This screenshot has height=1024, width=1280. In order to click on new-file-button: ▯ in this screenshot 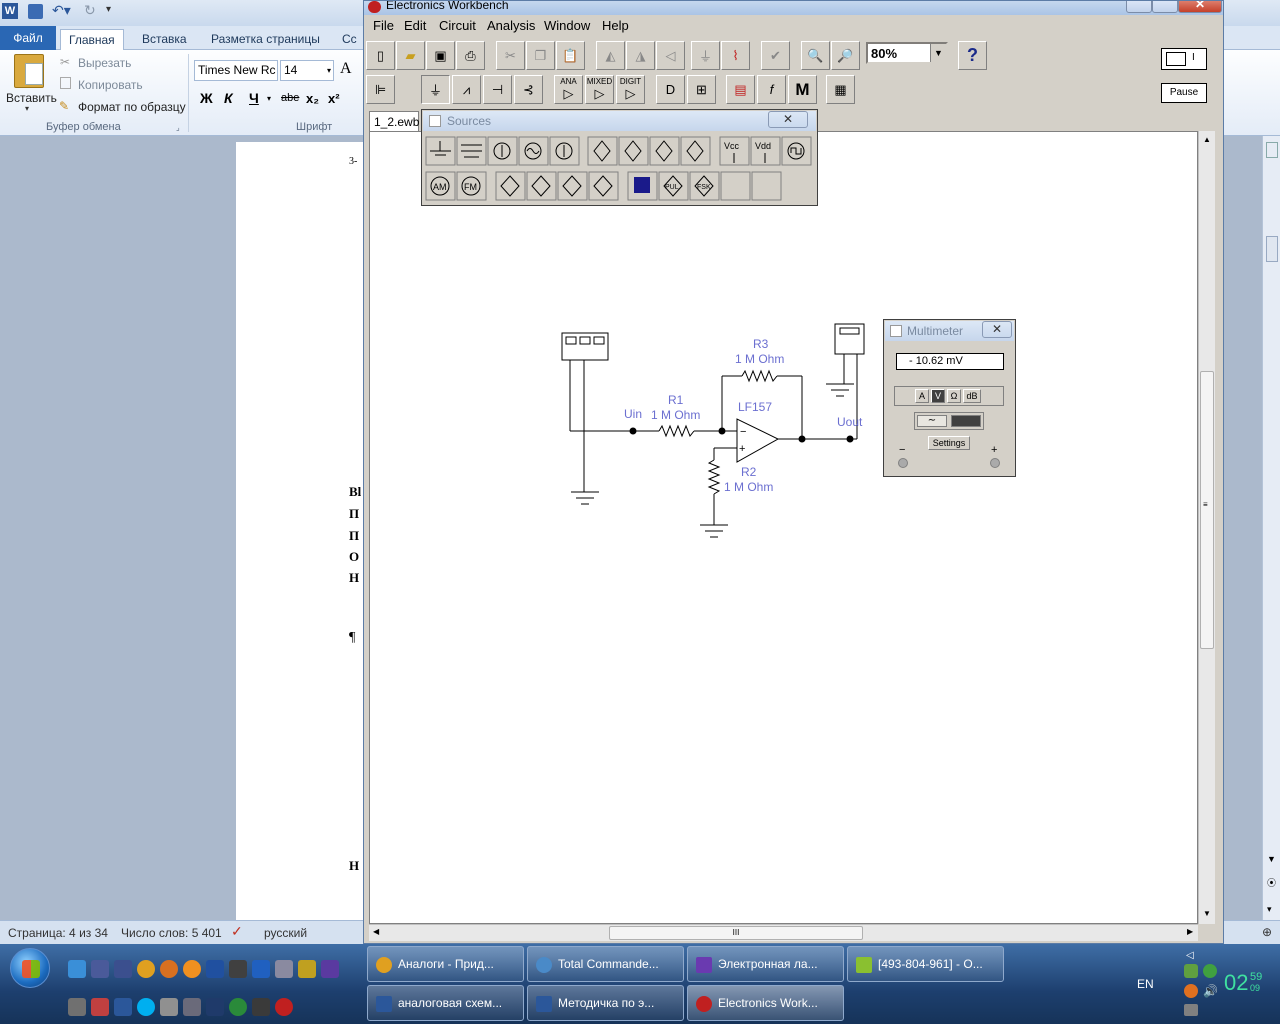, I will do `click(380, 55)`.